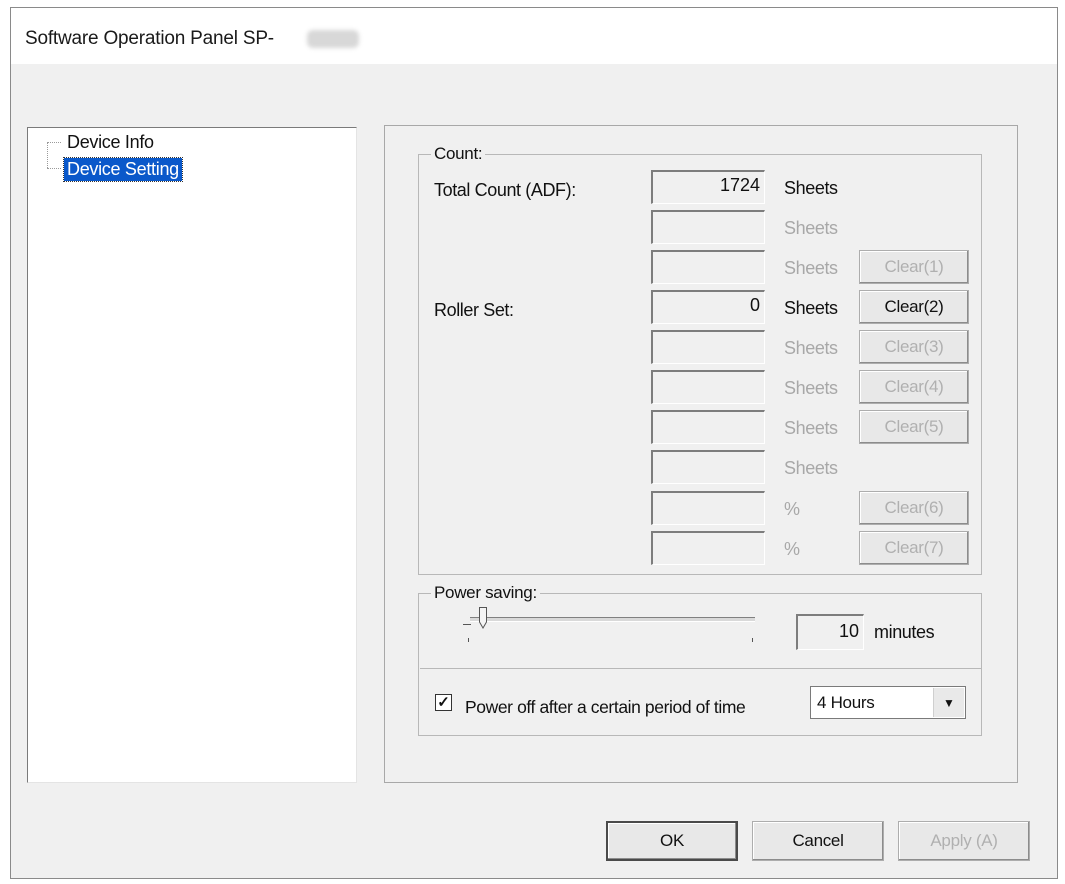 The width and height of the screenshot is (1065, 884). Describe the element at coordinates (708, 187) in the screenshot. I see `total-count-field: 1724` at that location.